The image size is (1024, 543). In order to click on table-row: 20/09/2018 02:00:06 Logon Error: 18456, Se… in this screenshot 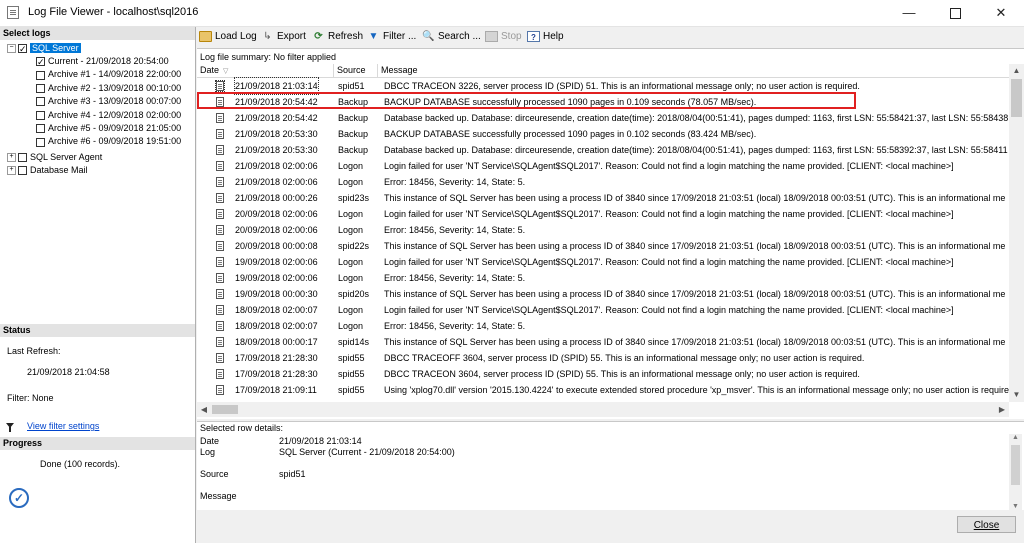, I will do `click(603, 230)`.